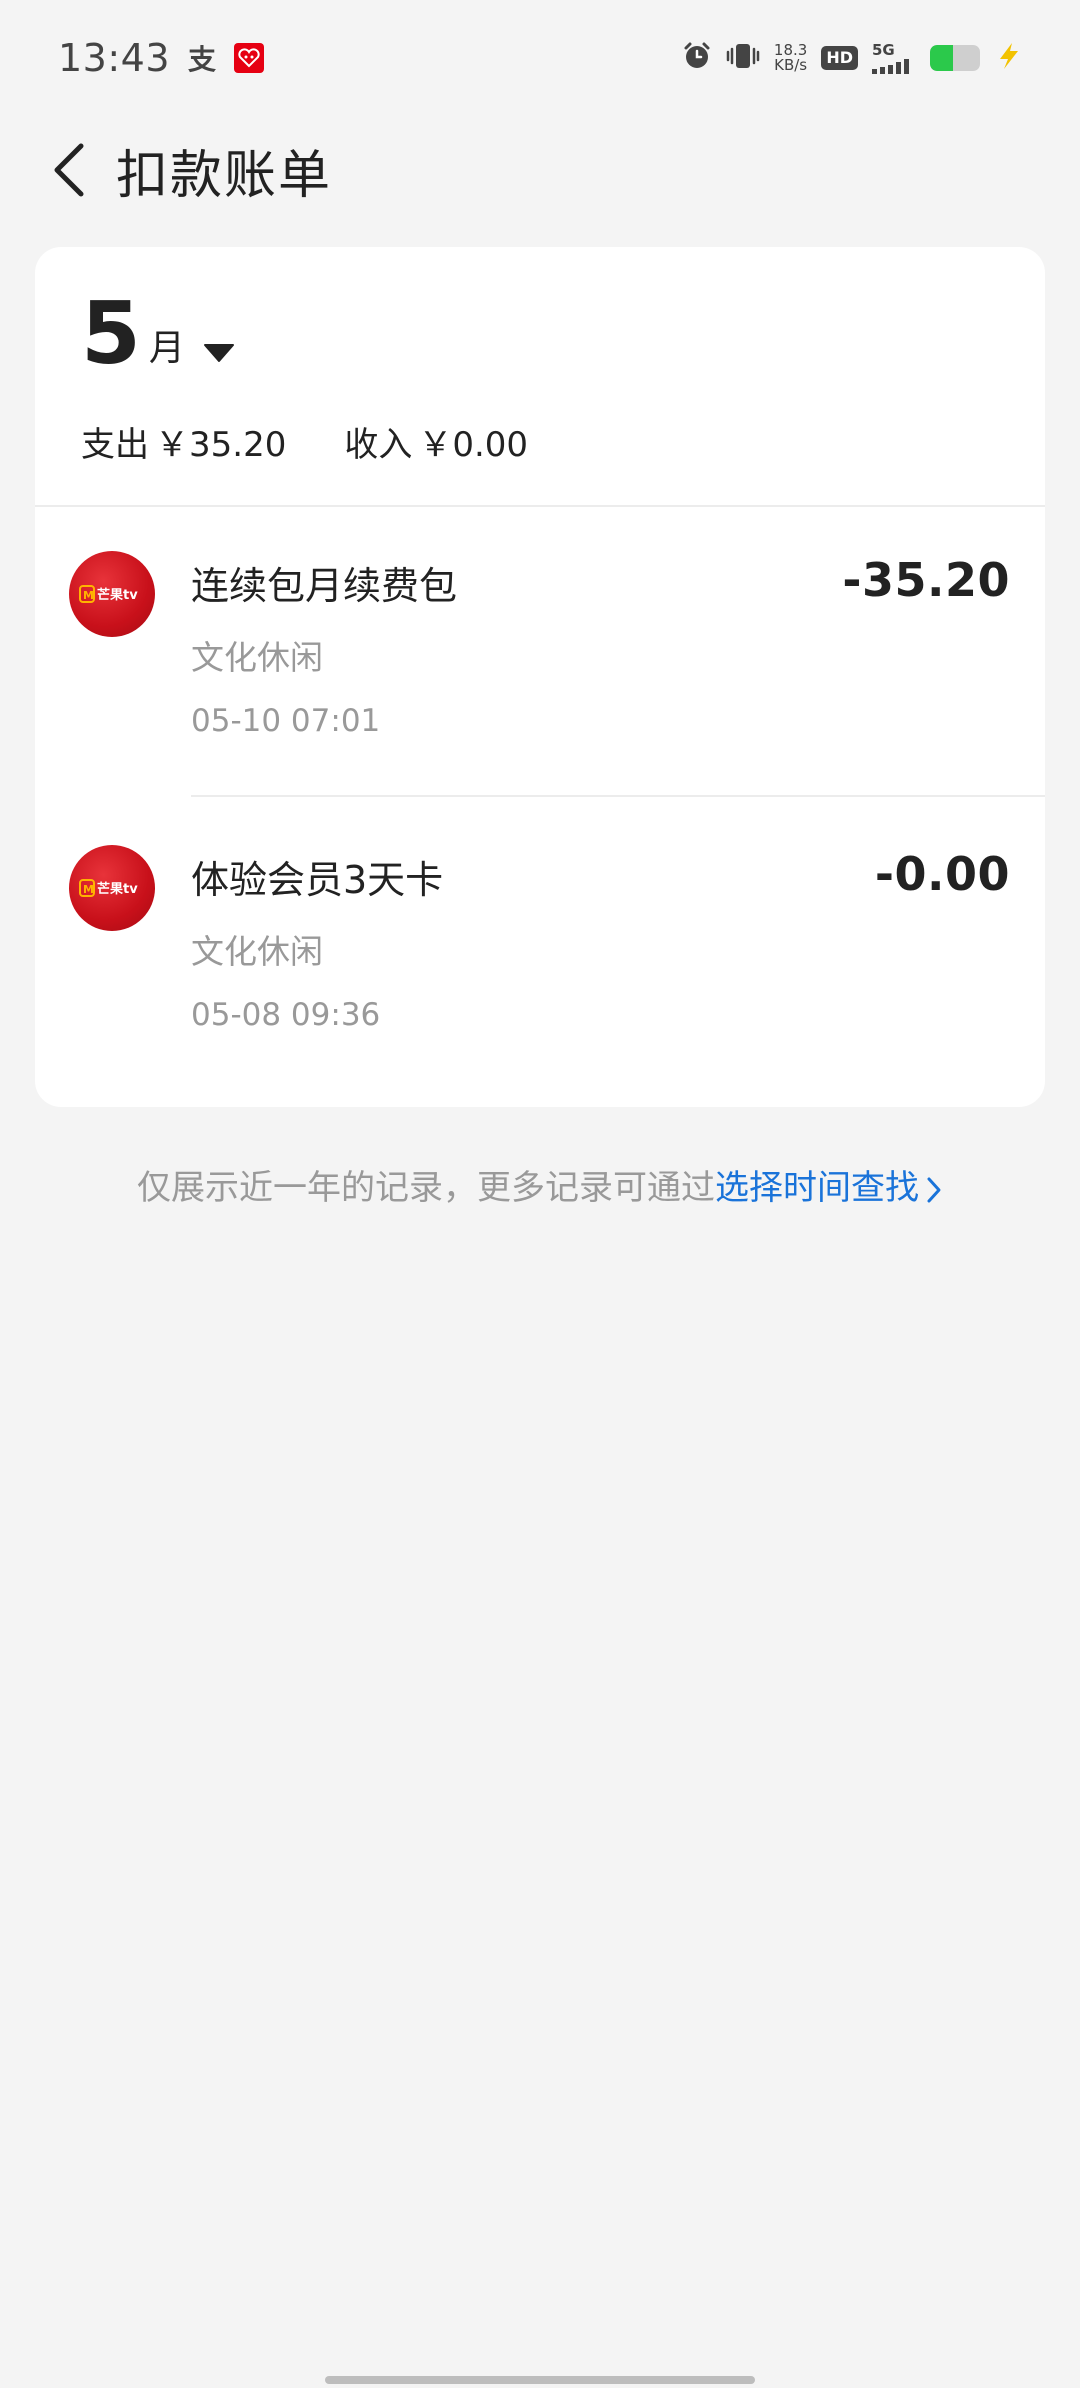 The width and height of the screenshot is (1080, 2388). I want to click on income-label: 收入, so click(378, 445).